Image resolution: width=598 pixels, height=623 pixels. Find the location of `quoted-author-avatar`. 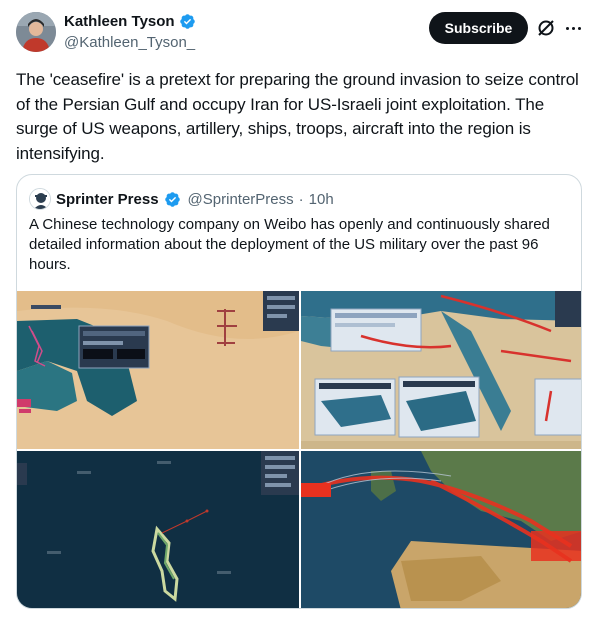

quoted-author-avatar is located at coordinates (40, 199).